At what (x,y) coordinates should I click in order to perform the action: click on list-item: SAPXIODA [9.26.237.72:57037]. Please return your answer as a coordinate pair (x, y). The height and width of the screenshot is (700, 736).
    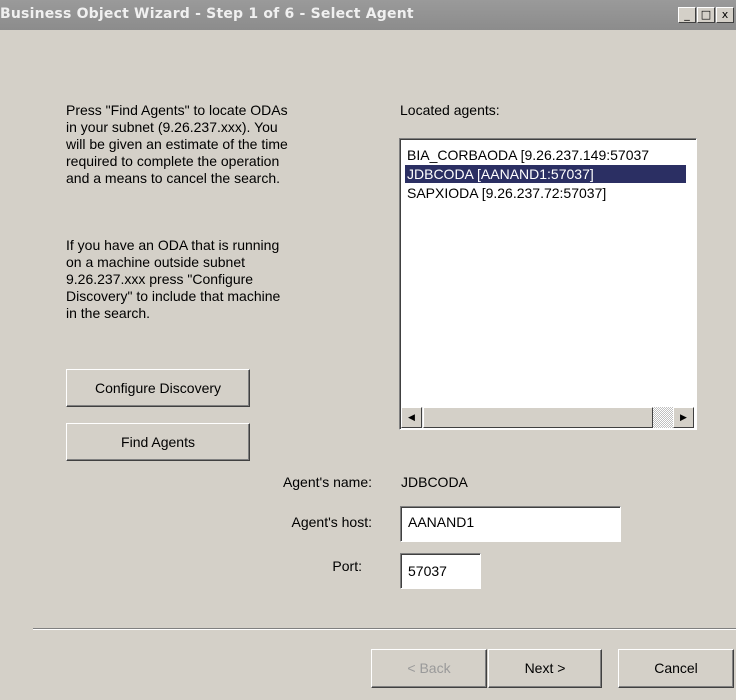
    Looking at the image, I should click on (505, 193).